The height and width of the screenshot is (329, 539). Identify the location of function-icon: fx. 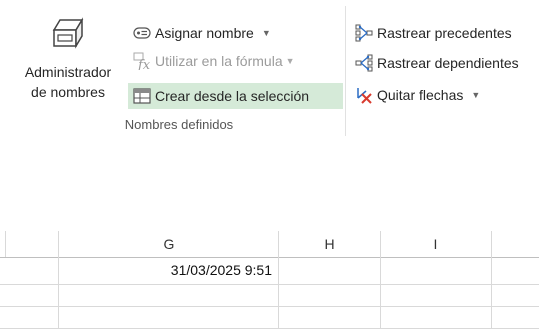
(142, 61).